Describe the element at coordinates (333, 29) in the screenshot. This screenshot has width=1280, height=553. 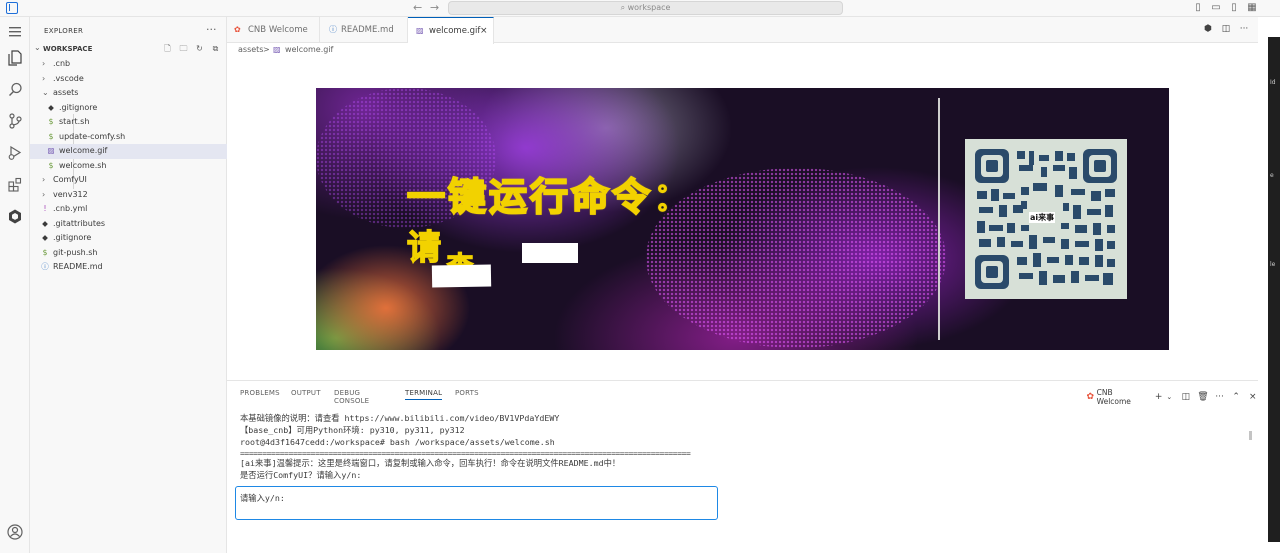
I see `info-icon: ⓘ` at that location.